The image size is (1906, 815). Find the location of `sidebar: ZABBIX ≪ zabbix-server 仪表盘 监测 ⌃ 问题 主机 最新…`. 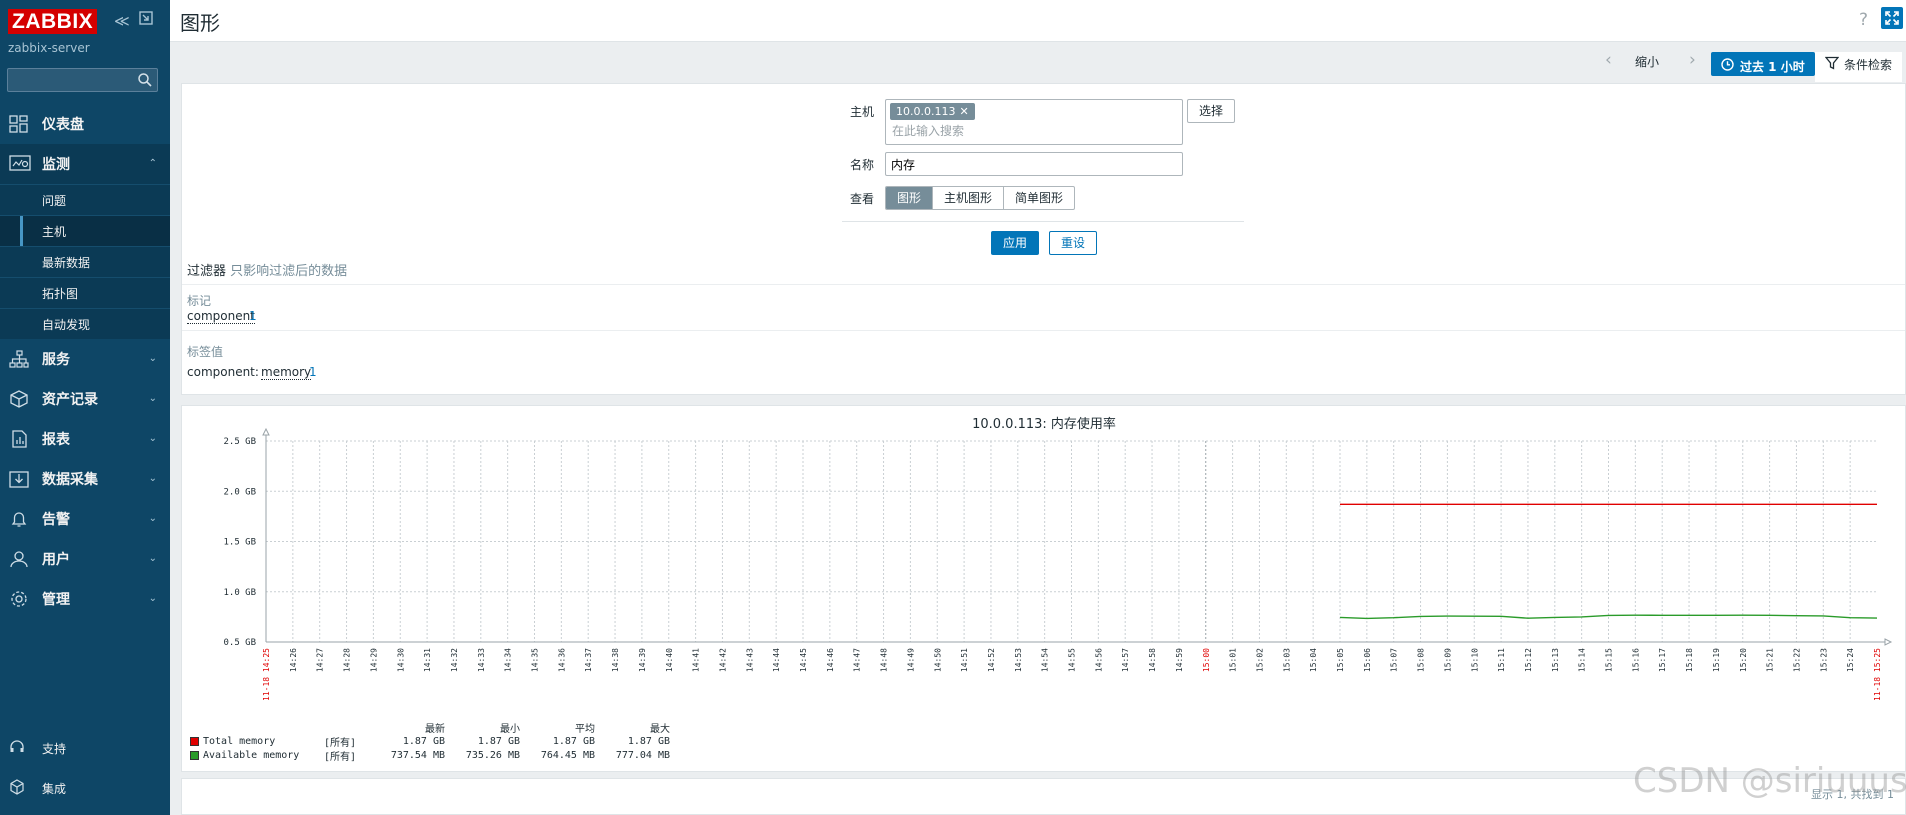

sidebar: ZABBIX ≪ zabbix-server 仪表盘 监测 ⌃ 问题 主机 最新… is located at coordinates (85, 407).